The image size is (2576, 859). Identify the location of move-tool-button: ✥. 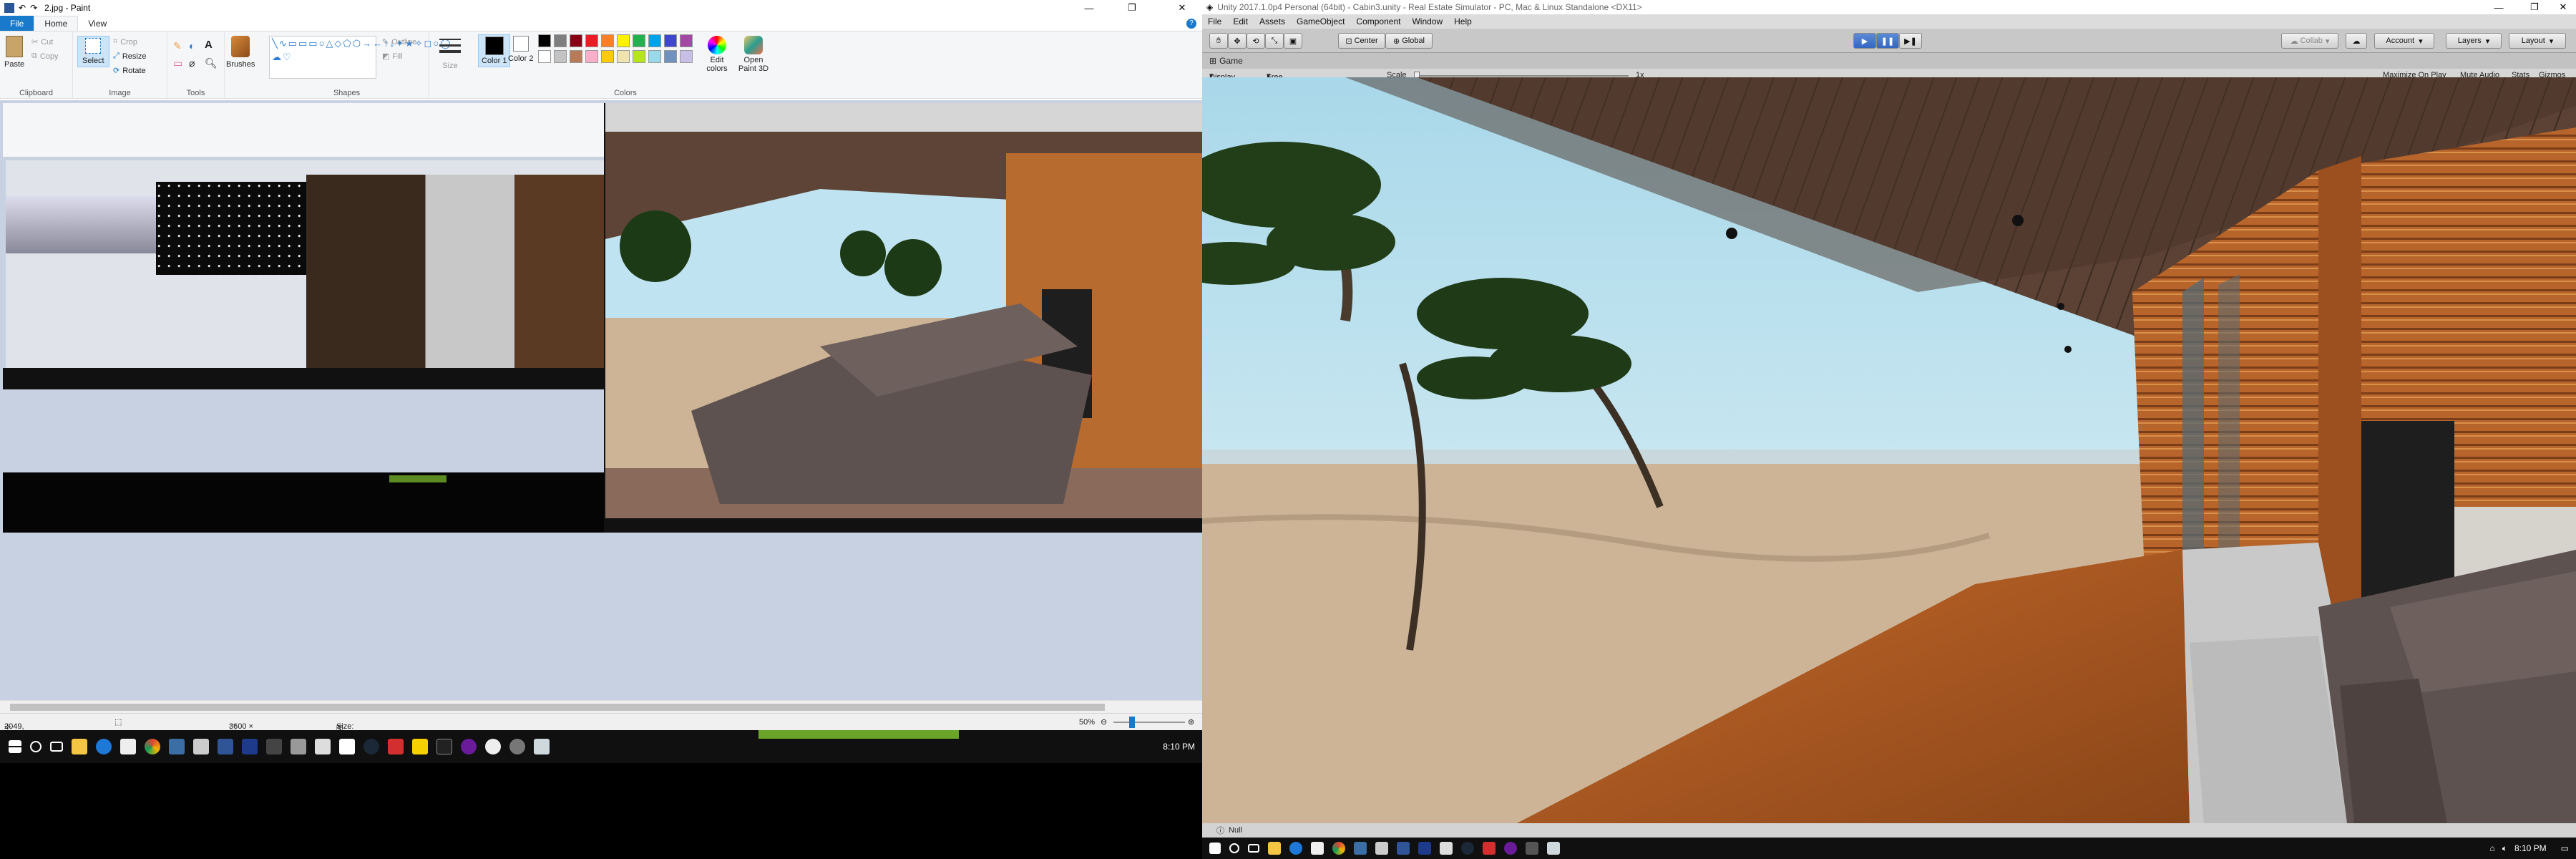
(1237, 41).